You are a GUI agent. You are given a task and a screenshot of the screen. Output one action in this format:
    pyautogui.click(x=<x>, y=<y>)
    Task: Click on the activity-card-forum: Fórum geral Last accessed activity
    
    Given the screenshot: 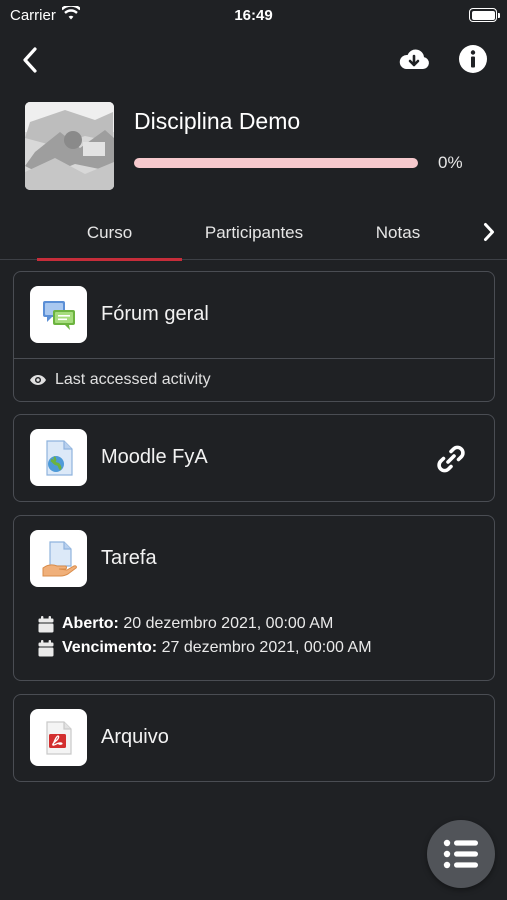 What is the action you would take?
    pyautogui.click(x=254, y=336)
    